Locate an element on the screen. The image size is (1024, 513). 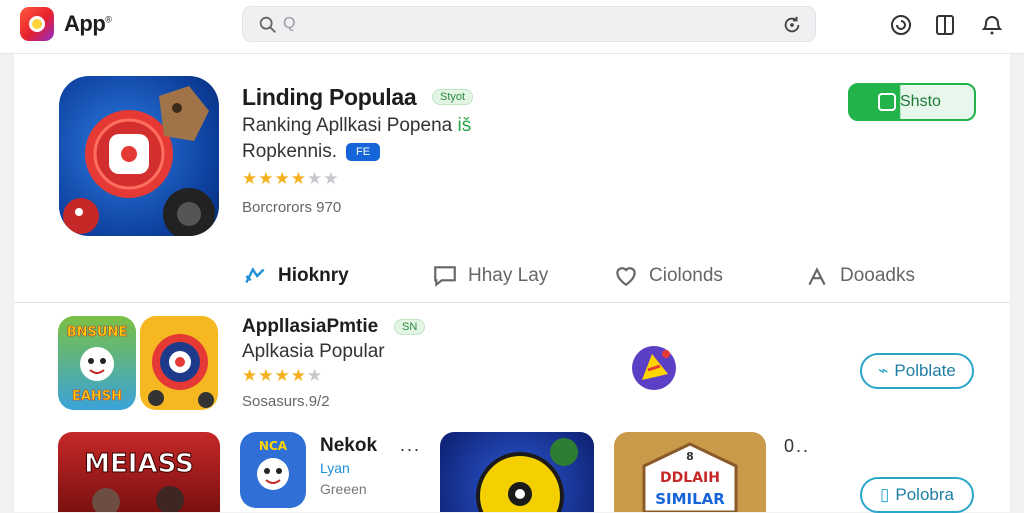
row2-card-1: MEIASS is located at coordinates (139, 472).